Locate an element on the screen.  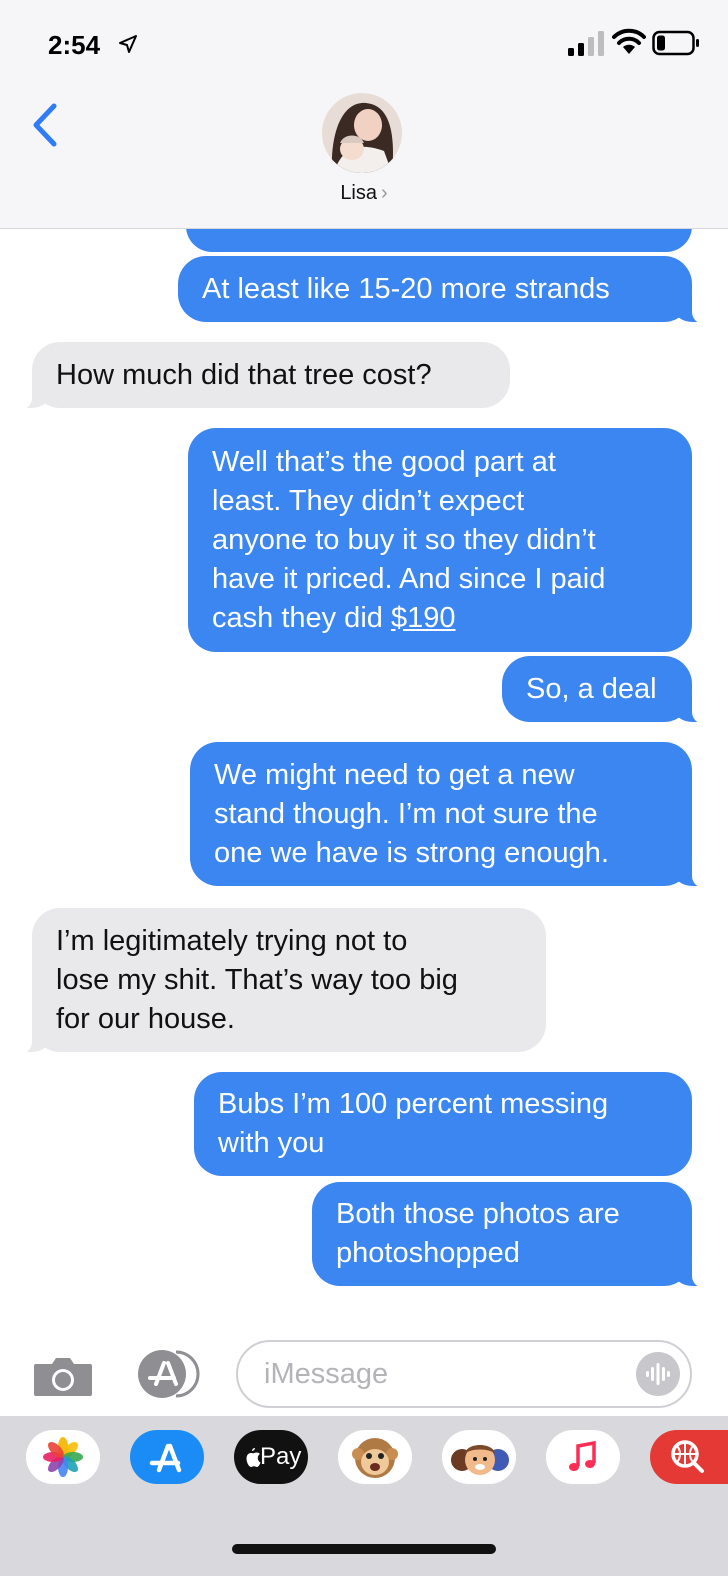
message-text: cash they did is located at coordinates (301, 617).